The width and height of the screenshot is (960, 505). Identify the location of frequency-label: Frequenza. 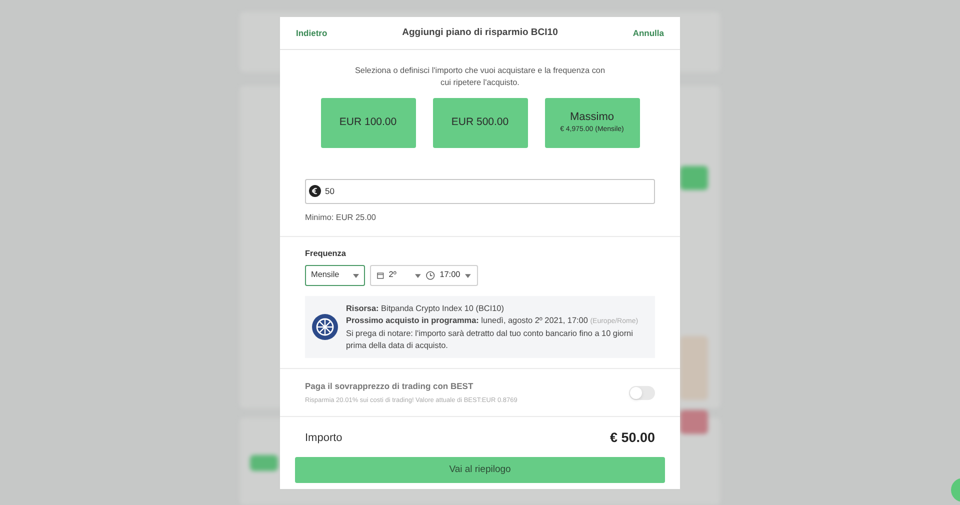
(326, 254).